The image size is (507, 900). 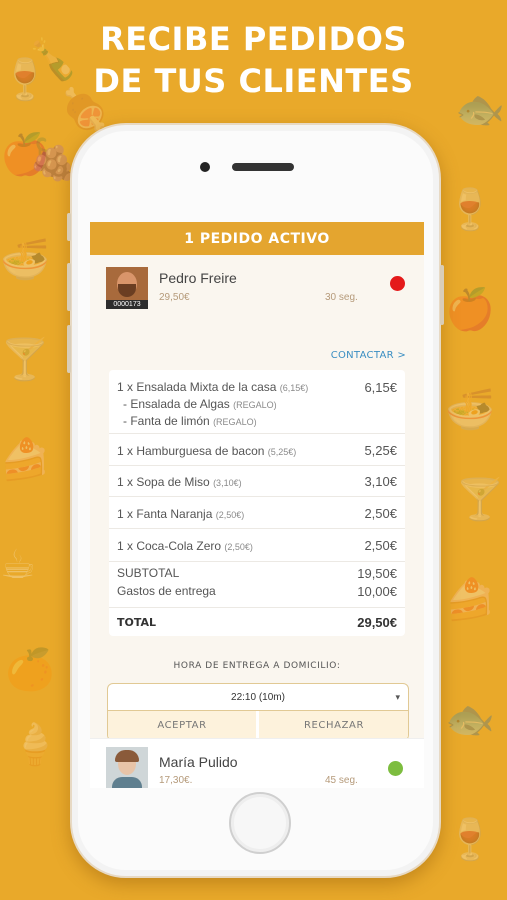 I want to click on list-item: 1 x Fanta Naranja (2,50€) 2,50€, so click(x=257, y=513).